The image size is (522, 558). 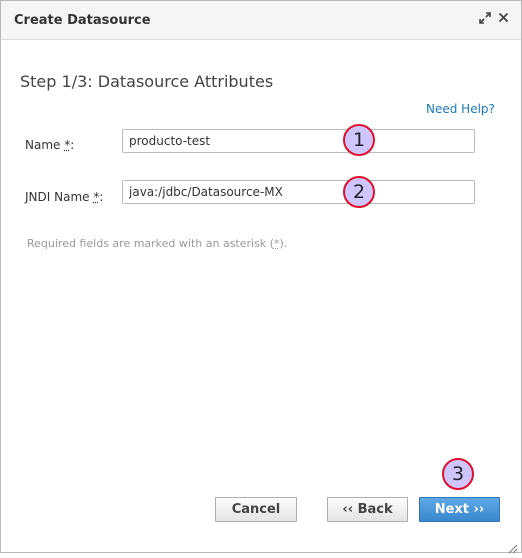 What do you see at coordinates (359, 192) in the screenshot?
I see `callout-2: 2` at bounding box center [359, 192].